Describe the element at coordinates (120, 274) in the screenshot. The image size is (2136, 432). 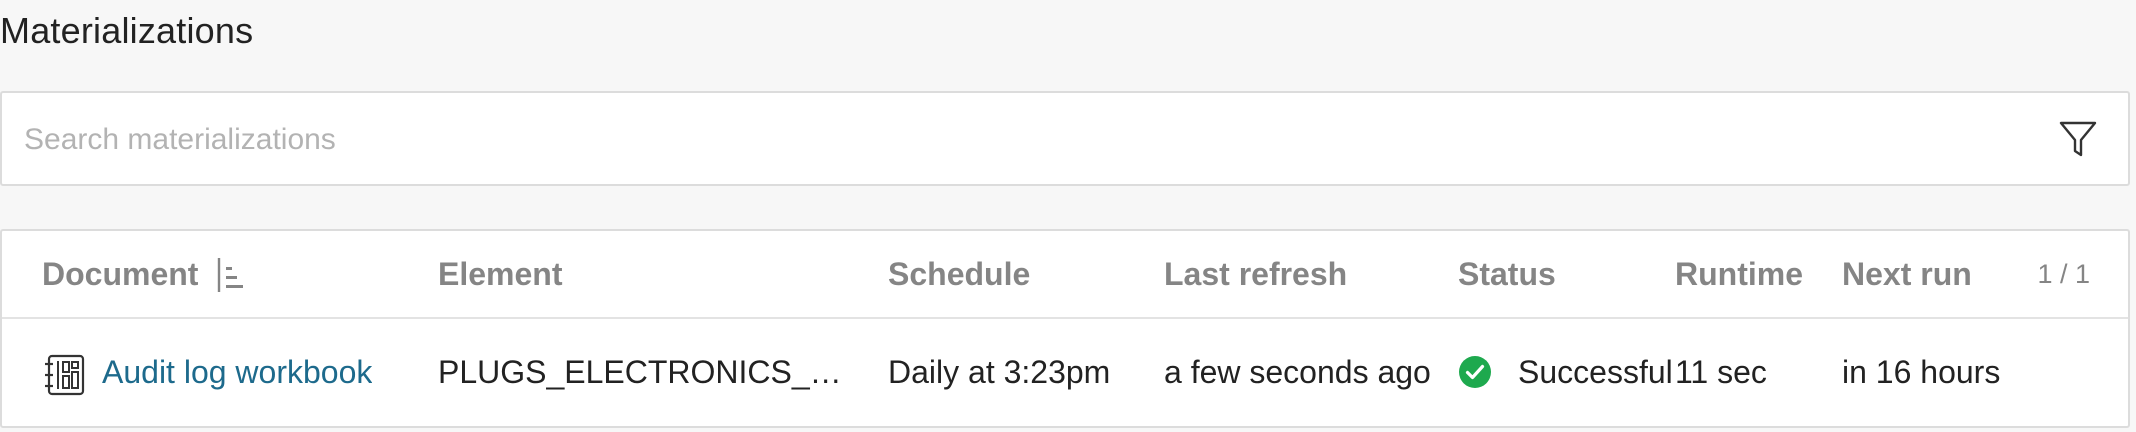
I see `column-header-document: Document` at that location.